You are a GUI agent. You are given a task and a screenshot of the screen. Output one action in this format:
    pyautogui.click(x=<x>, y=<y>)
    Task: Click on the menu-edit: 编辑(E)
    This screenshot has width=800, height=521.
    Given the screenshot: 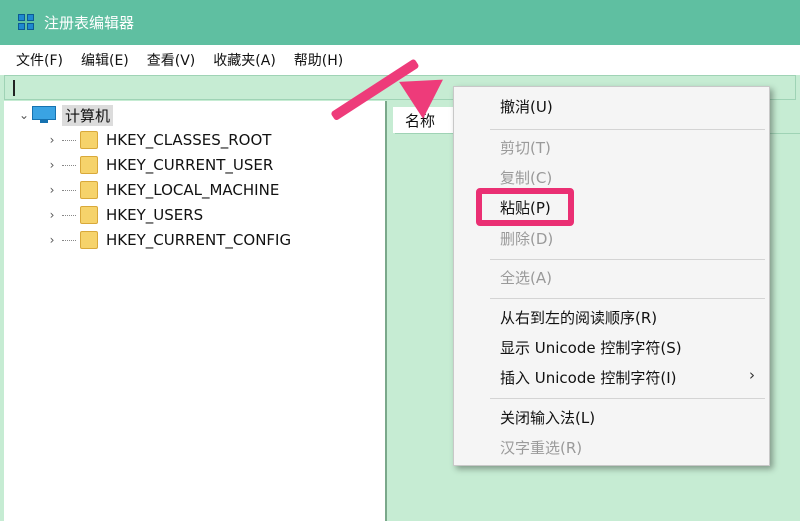 What is the action you would take?
    pyautogui.click(x=105, y=60)
    